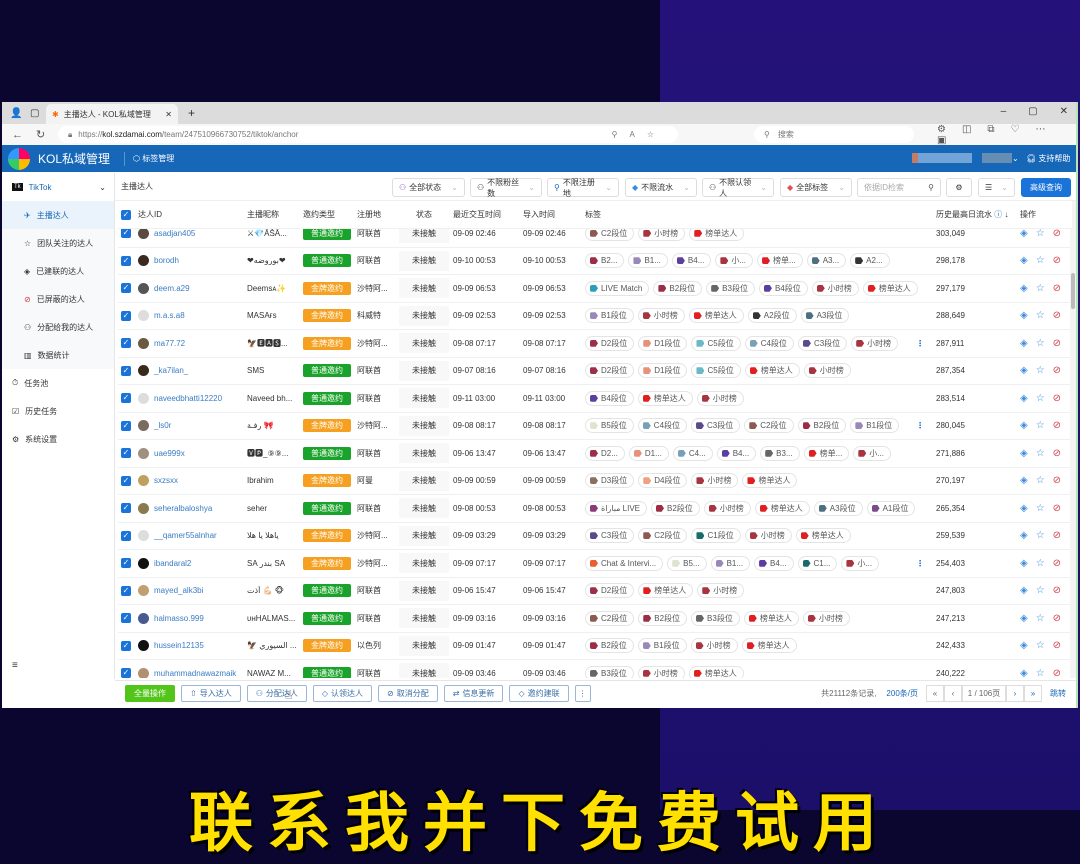  I want to click on unassign-button: ⊘ 取消分配, so click(408, 693).